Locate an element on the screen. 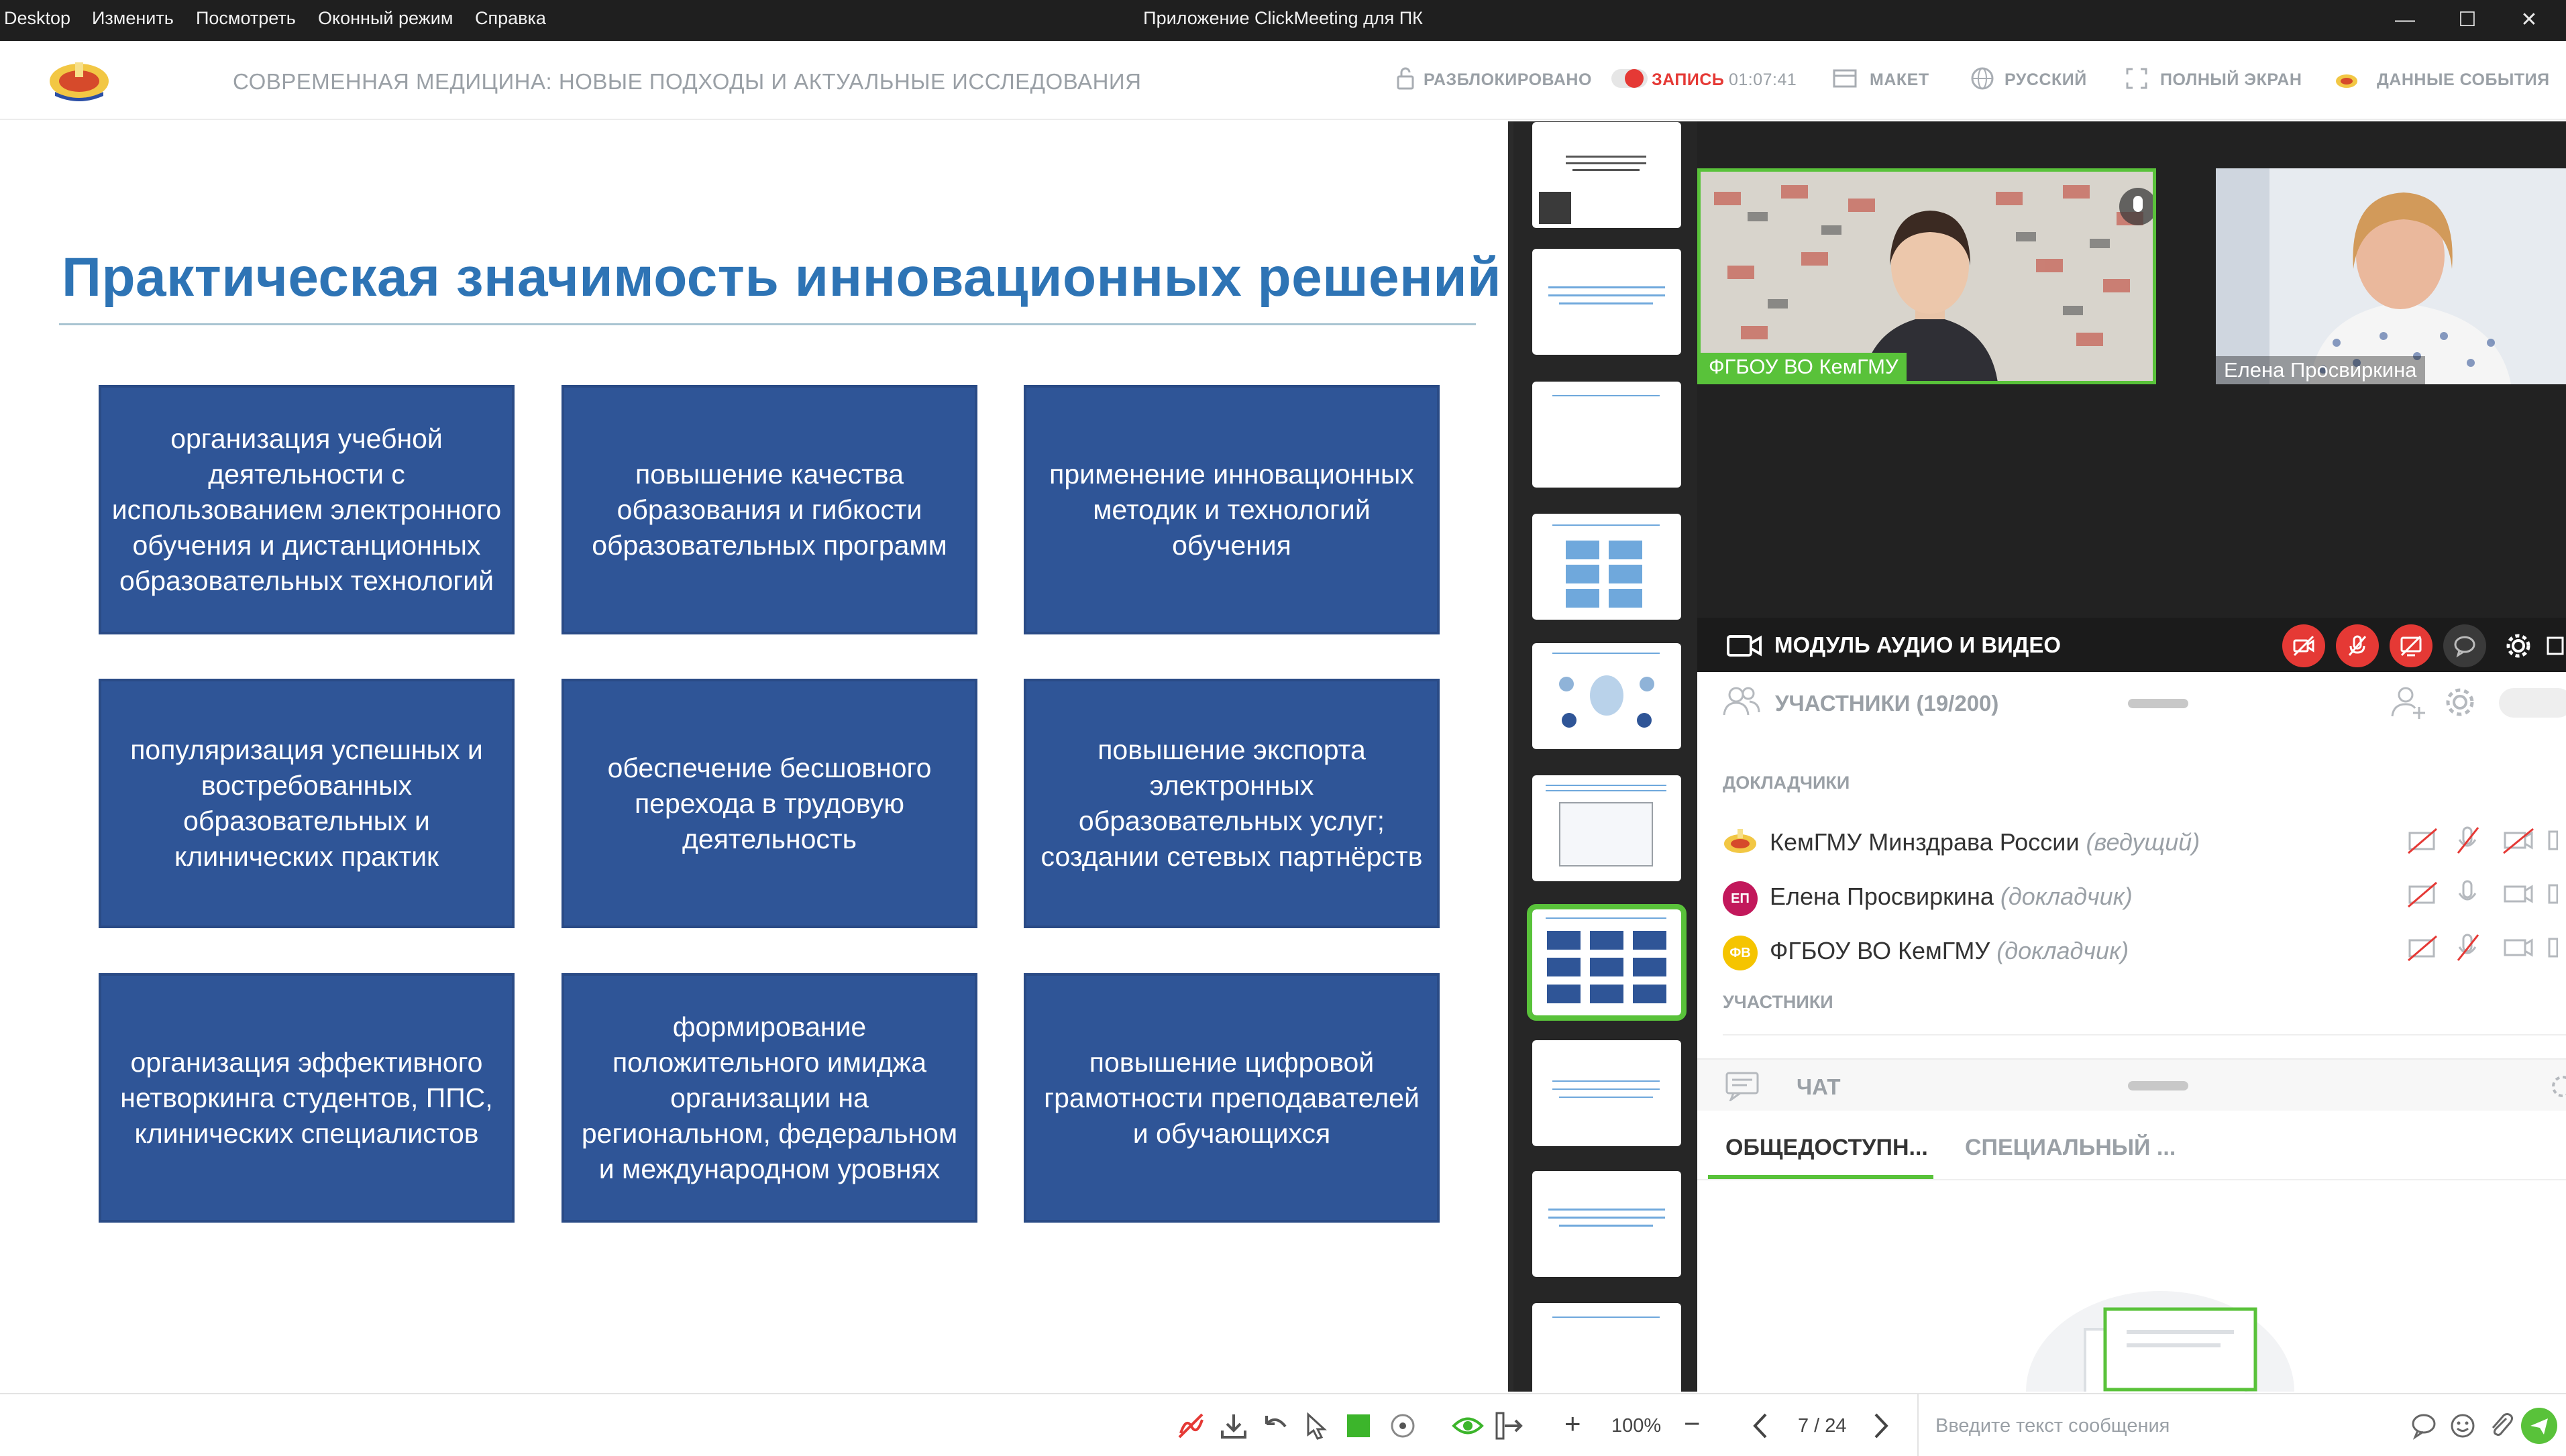 The image size is (2566, 1456). chat-header-bar: ЧАТ is located at coordinates (2131, 1084).